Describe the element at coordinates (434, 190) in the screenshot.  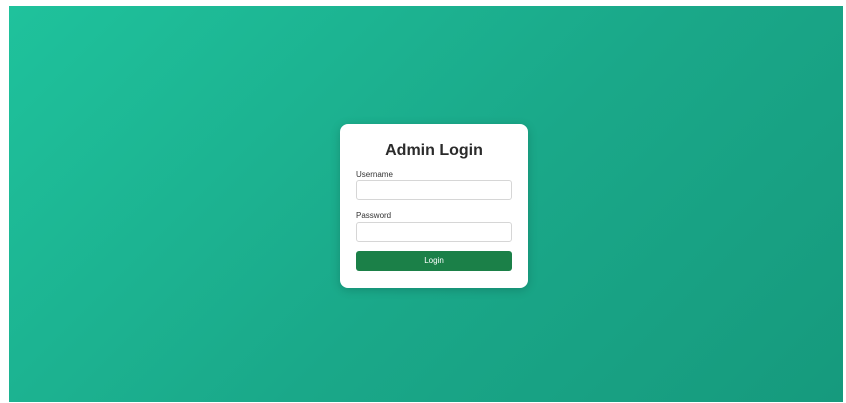
I see `username-input` at that location.